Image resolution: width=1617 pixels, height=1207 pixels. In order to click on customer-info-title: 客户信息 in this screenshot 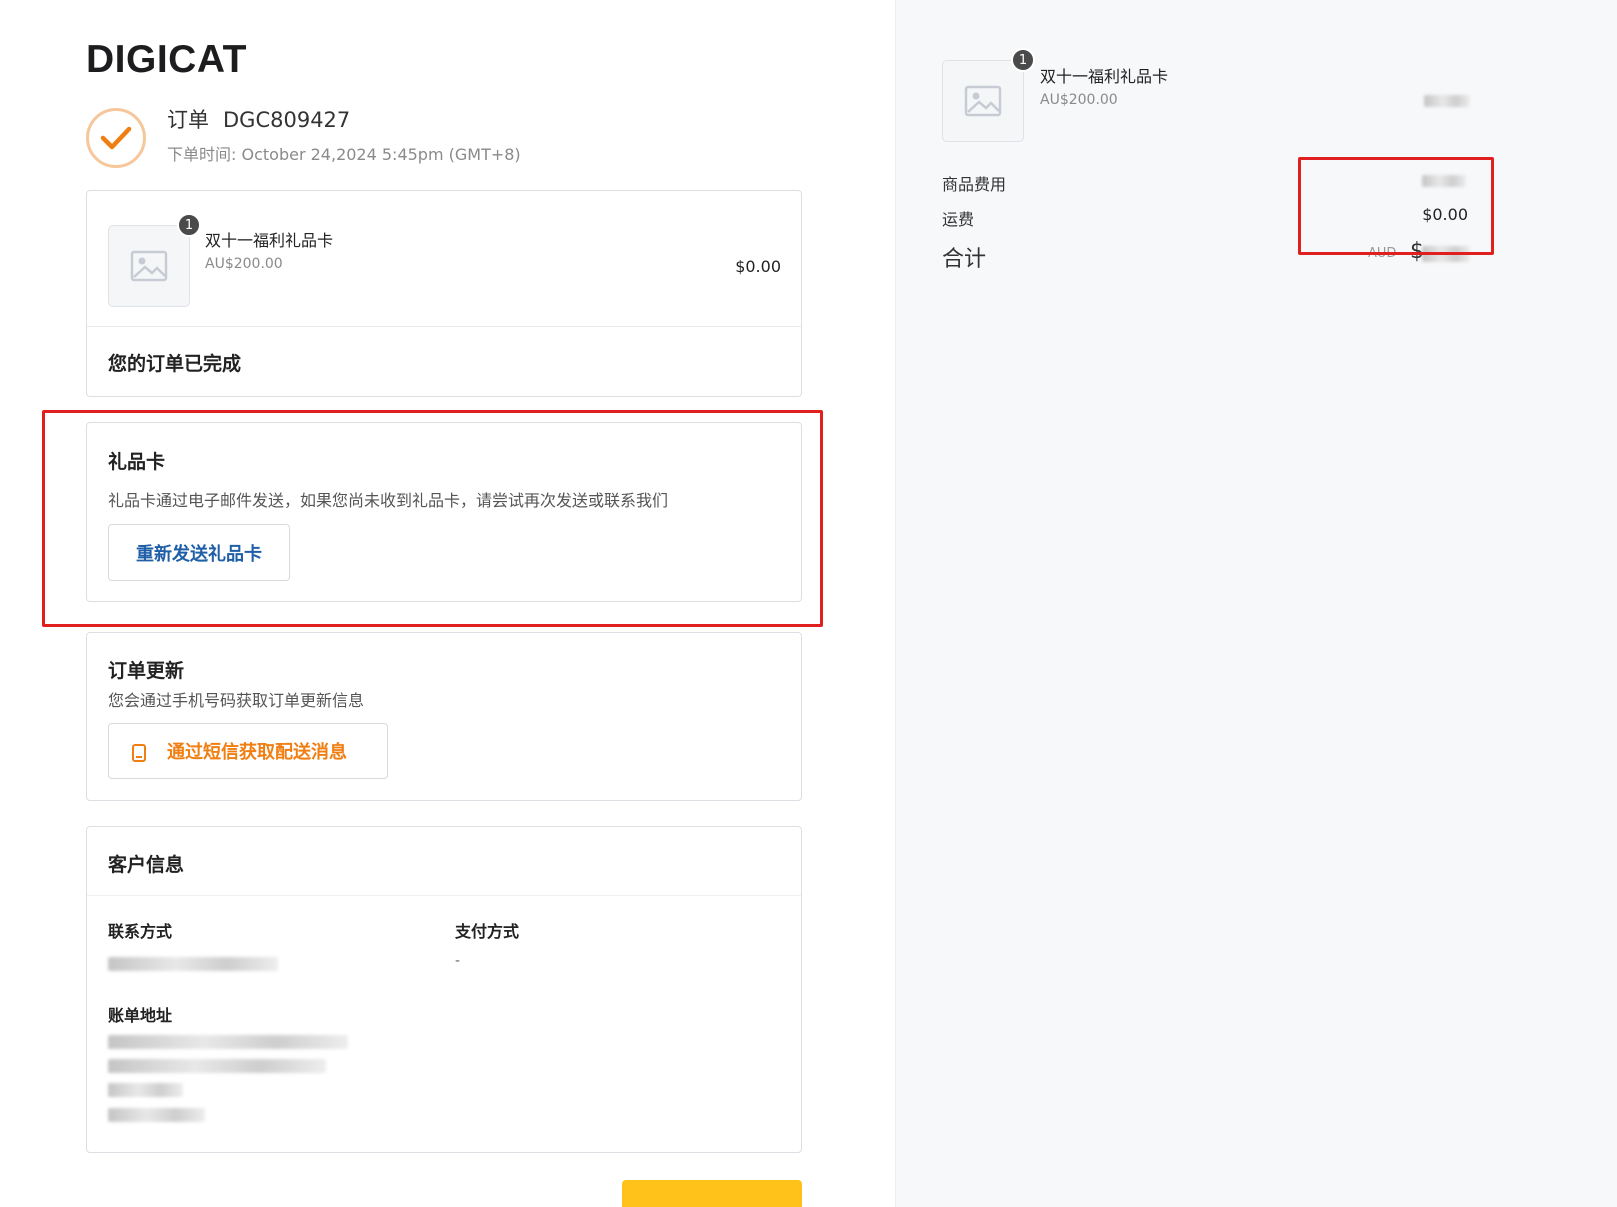, I will do `click(146, 865)`.